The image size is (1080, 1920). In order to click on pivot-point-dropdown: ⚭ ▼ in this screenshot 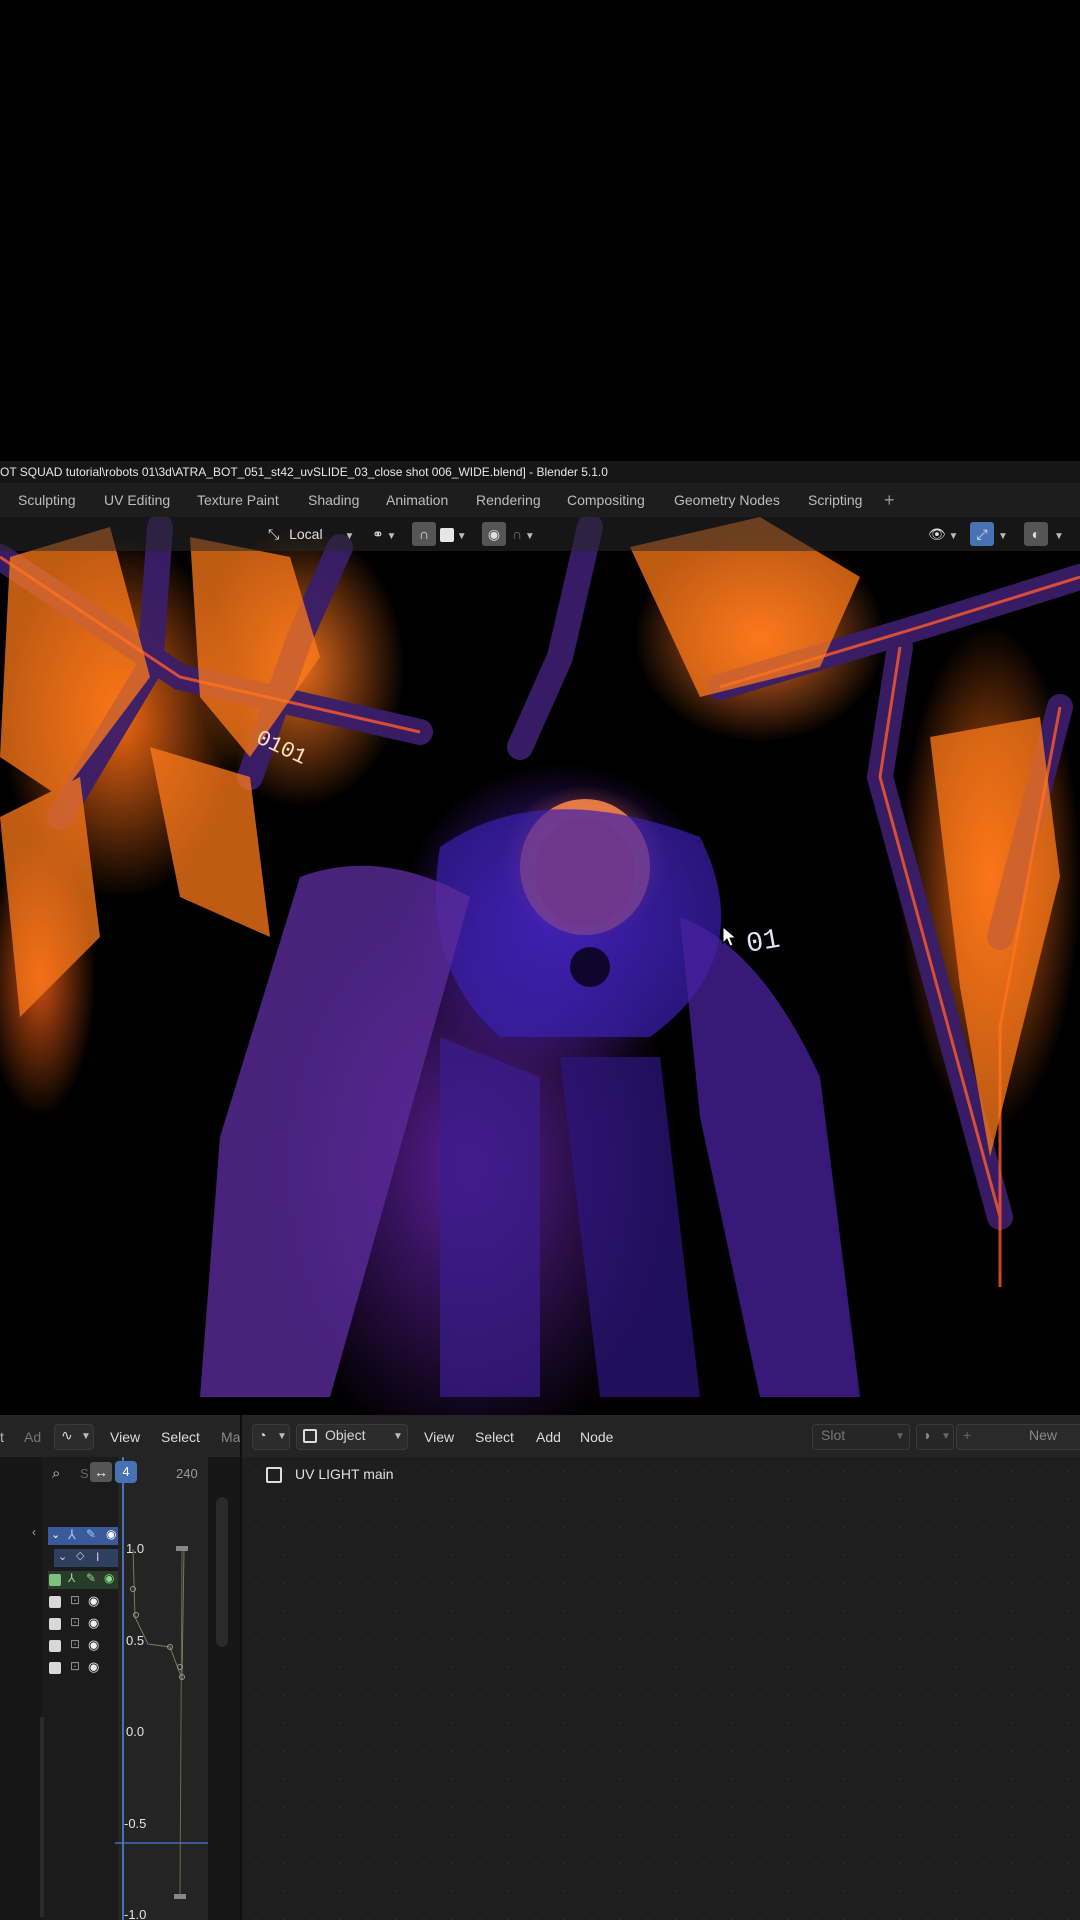, I will do `click(384, 534)`.